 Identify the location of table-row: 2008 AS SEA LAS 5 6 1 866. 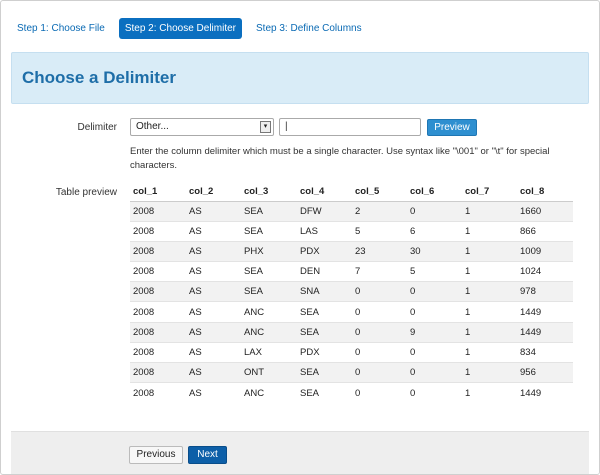
(351, 231).